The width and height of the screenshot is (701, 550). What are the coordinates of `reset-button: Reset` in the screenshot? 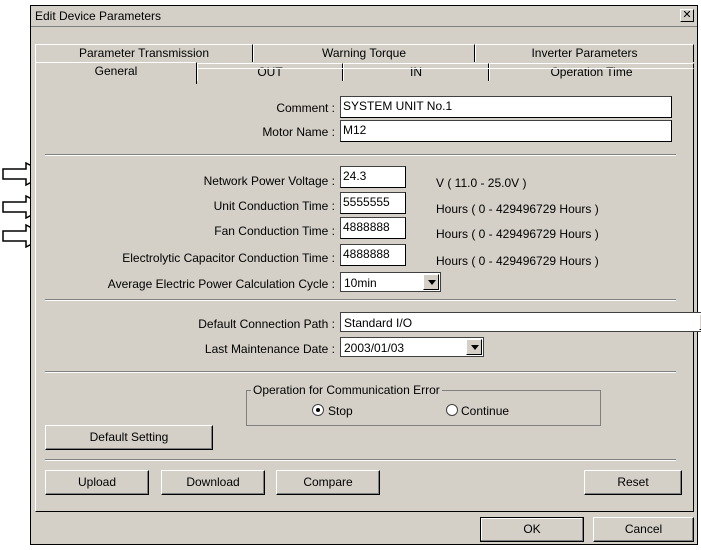 It's located at (633, 482).